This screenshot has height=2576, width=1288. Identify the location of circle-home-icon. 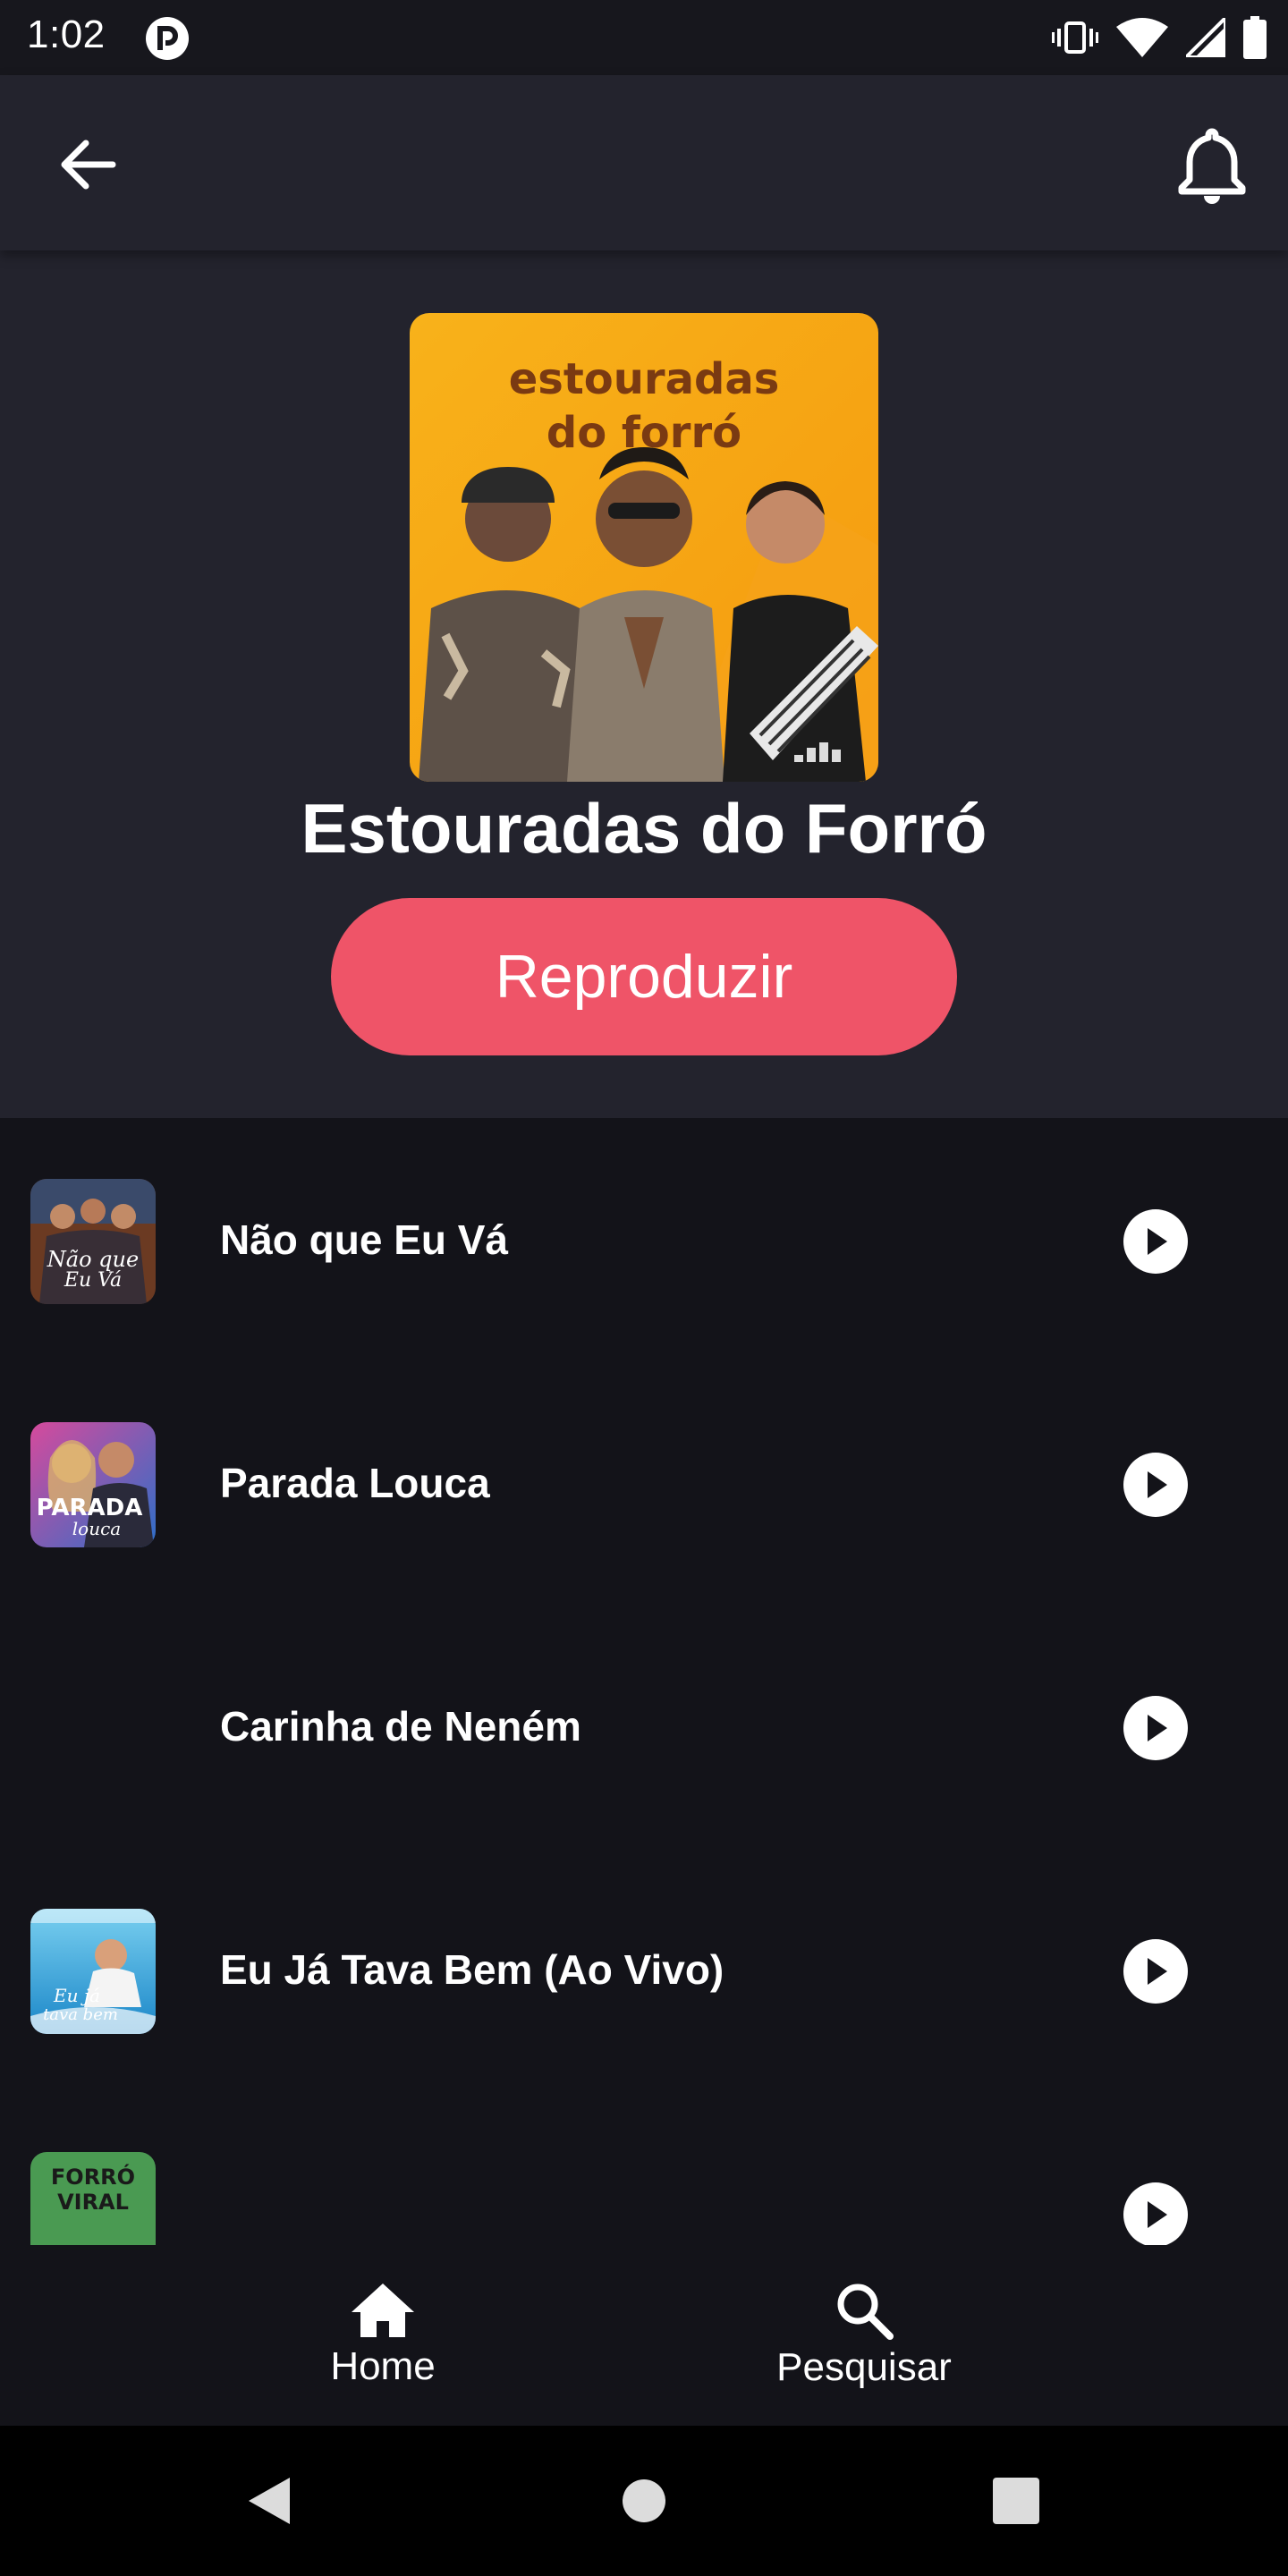
(644, 2500).